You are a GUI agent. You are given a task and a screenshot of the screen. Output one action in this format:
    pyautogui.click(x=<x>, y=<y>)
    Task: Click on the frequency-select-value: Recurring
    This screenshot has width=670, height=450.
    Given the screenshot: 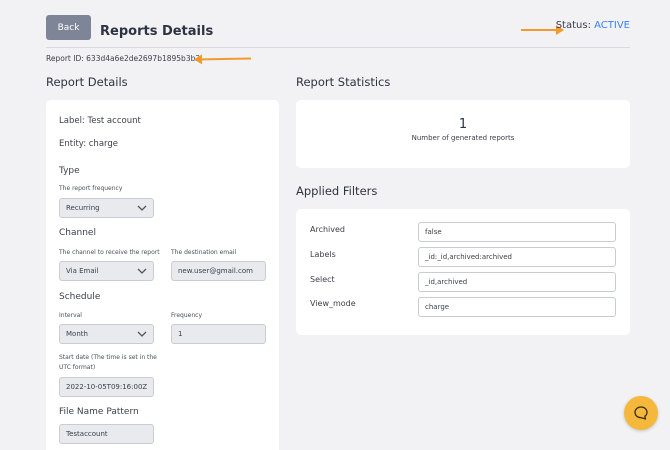 What is the action you would take?
    pyautogui.click(x=83, y=208)
    